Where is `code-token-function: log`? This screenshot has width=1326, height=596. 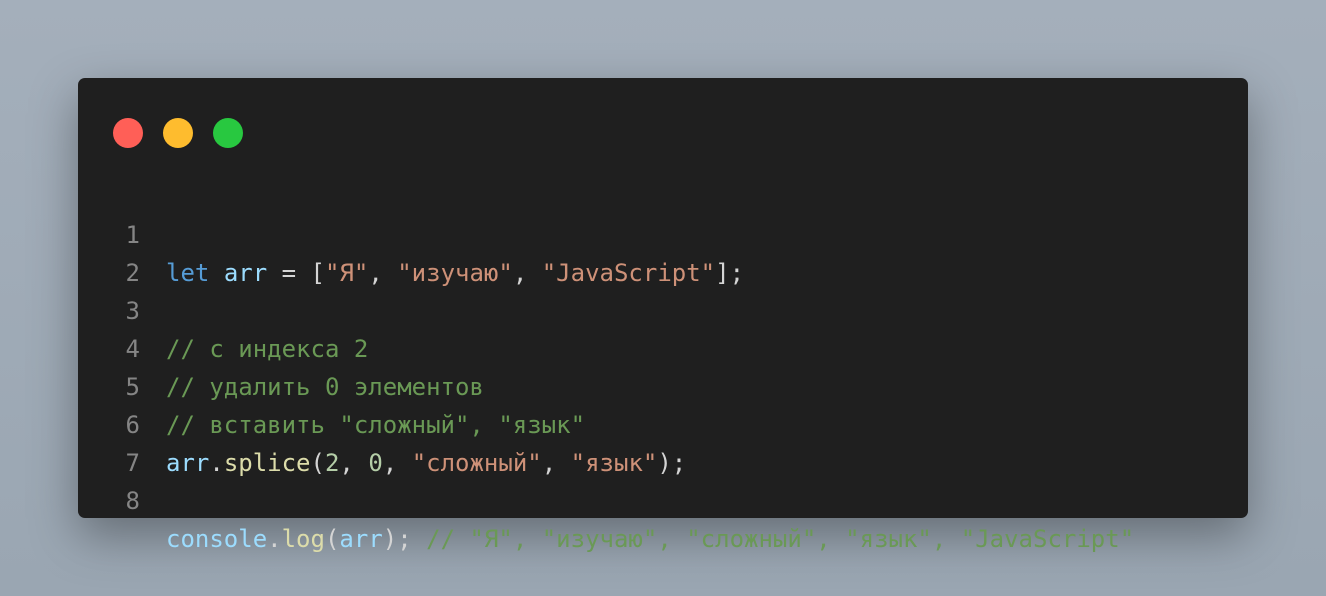 code-token-function: log is located at coordinates (303, 539).